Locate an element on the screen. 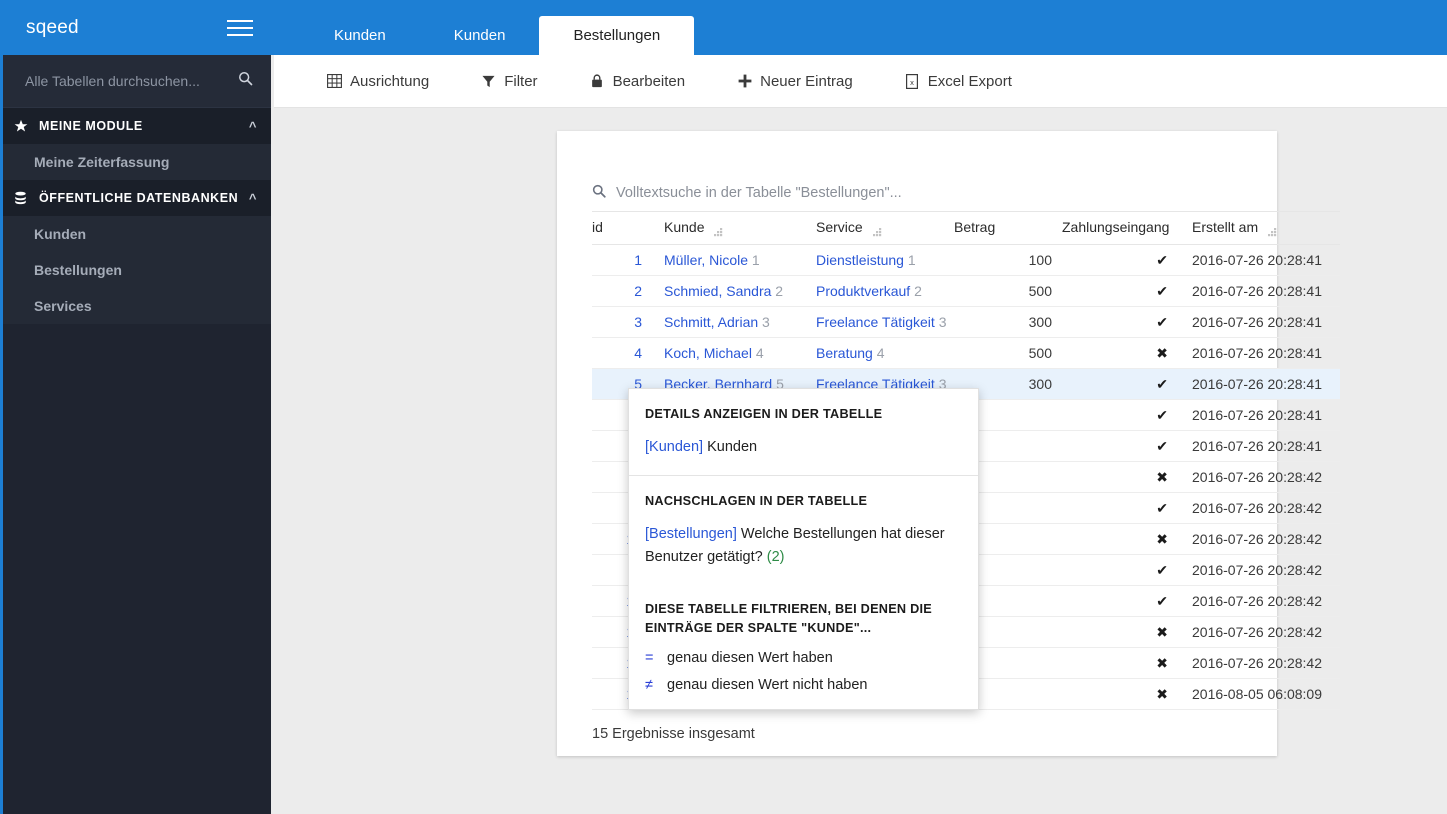  popup-section-line: [Kunden] Kunden is located at coordinates (803, 447).